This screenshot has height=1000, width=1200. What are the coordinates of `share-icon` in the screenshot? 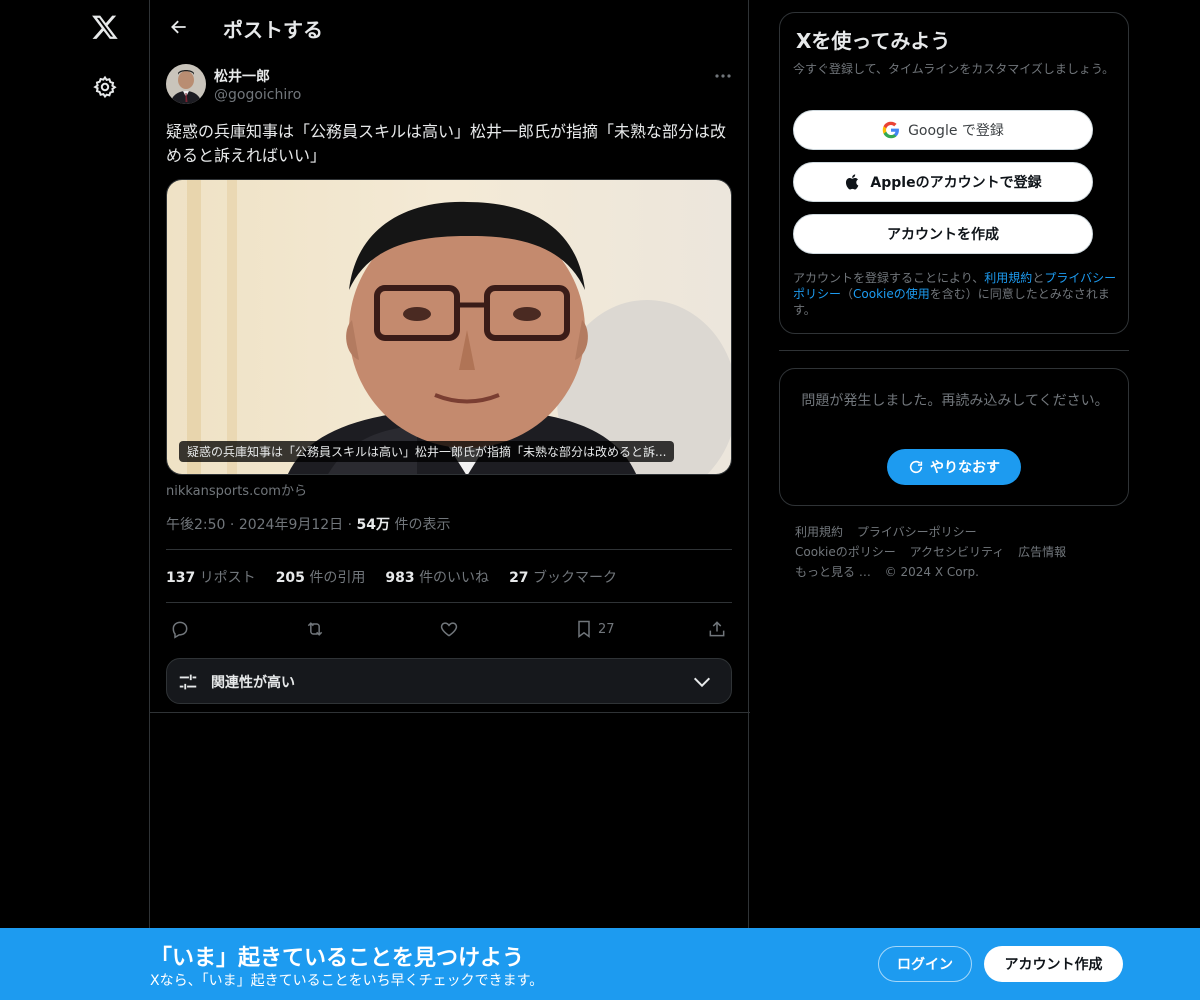 It's located at (717, 629).